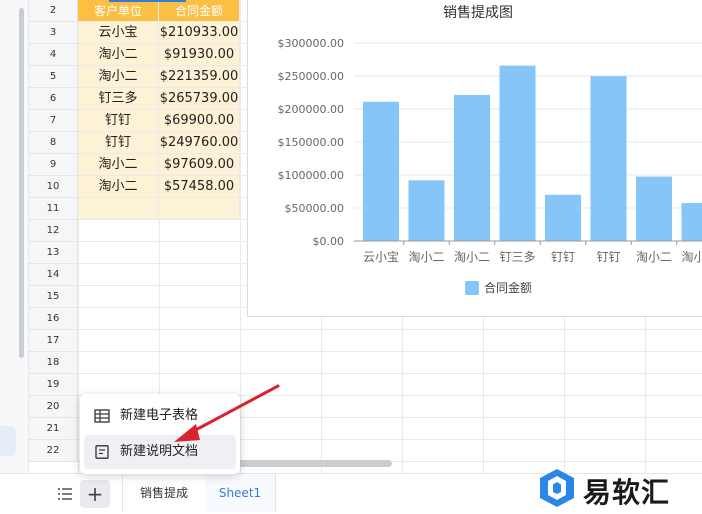 Image resolution: width=702 pixels, height=514 pixels. What do you see at coordinates (53, 363) in the screenshot?
I see `row-number: 18` at bounding box center [53, 363].